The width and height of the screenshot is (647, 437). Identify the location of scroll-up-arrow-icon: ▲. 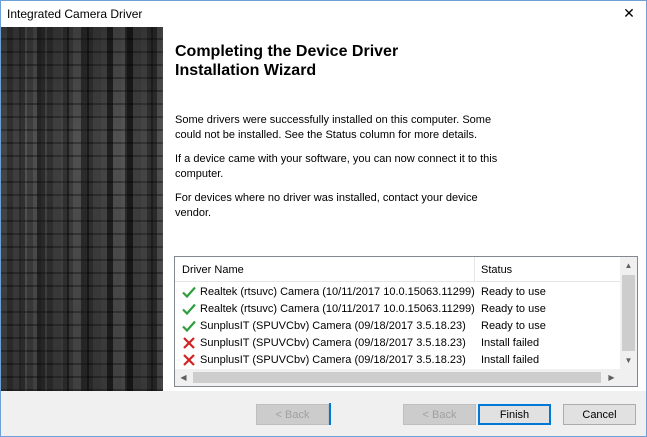
(628, 265).